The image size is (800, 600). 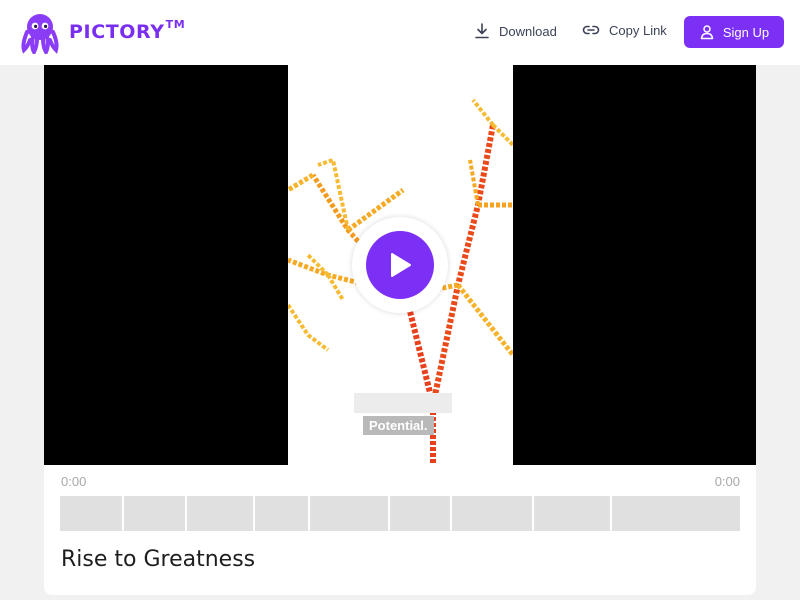 What do you see at coordinates (40, 34) in the screenshot?
I see `octopus-logo-icon` at bounding box center [40, 34].